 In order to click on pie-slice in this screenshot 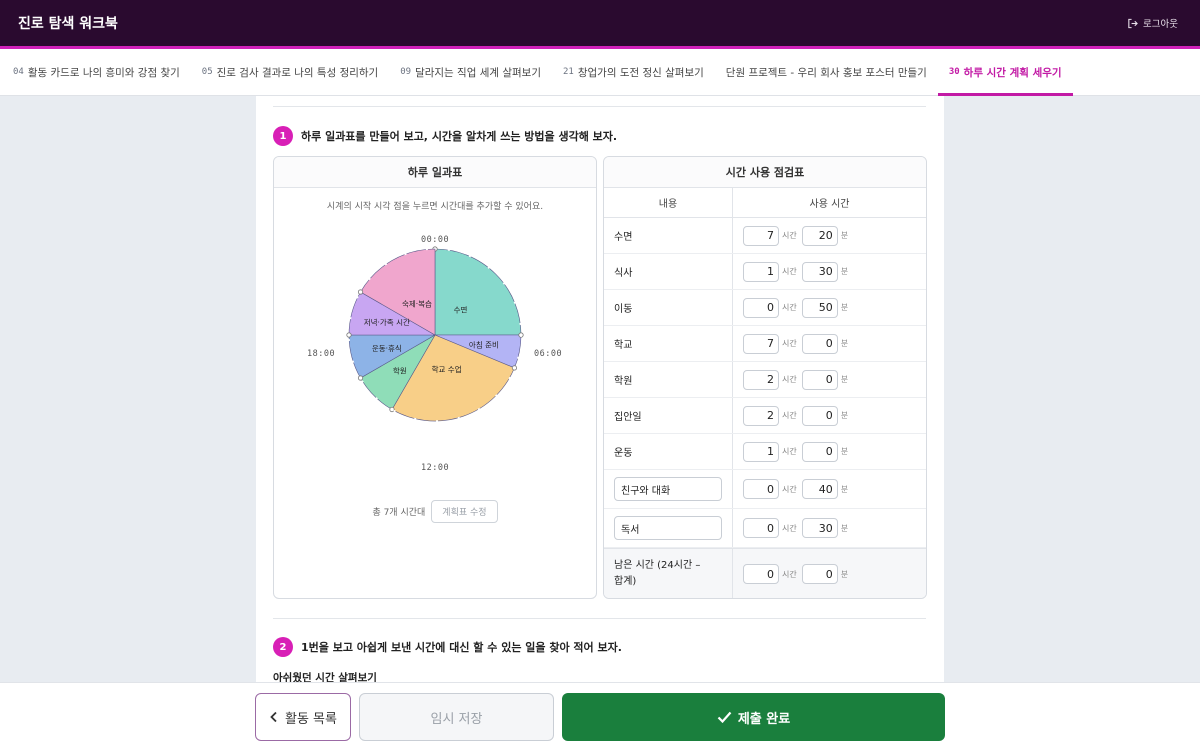, I will do `click(478, 292)`.